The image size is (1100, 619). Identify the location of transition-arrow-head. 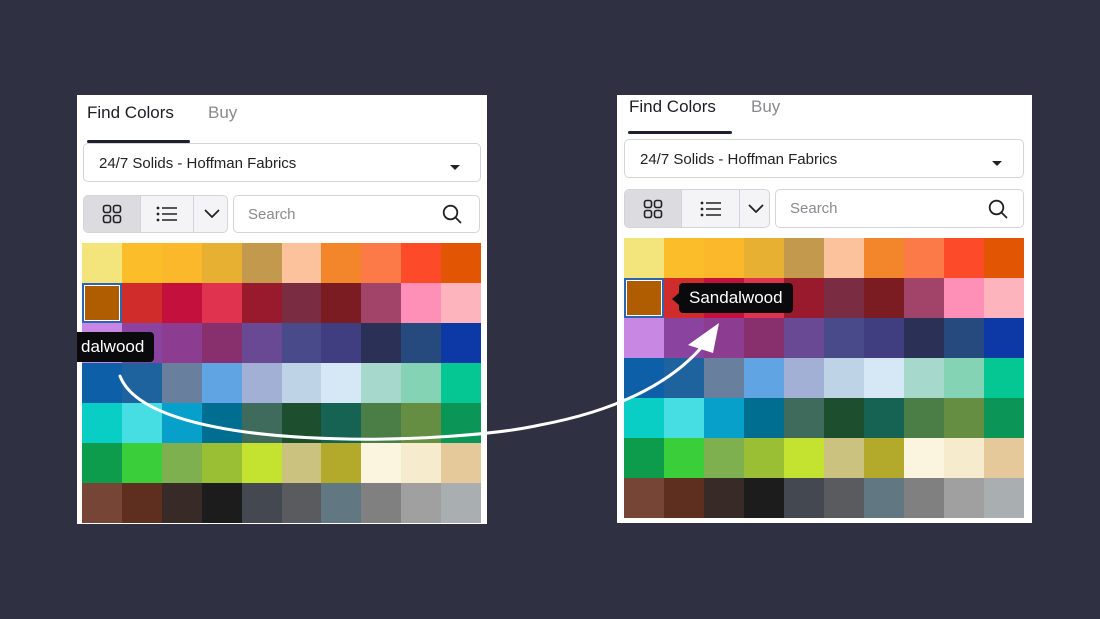
(703, 338).